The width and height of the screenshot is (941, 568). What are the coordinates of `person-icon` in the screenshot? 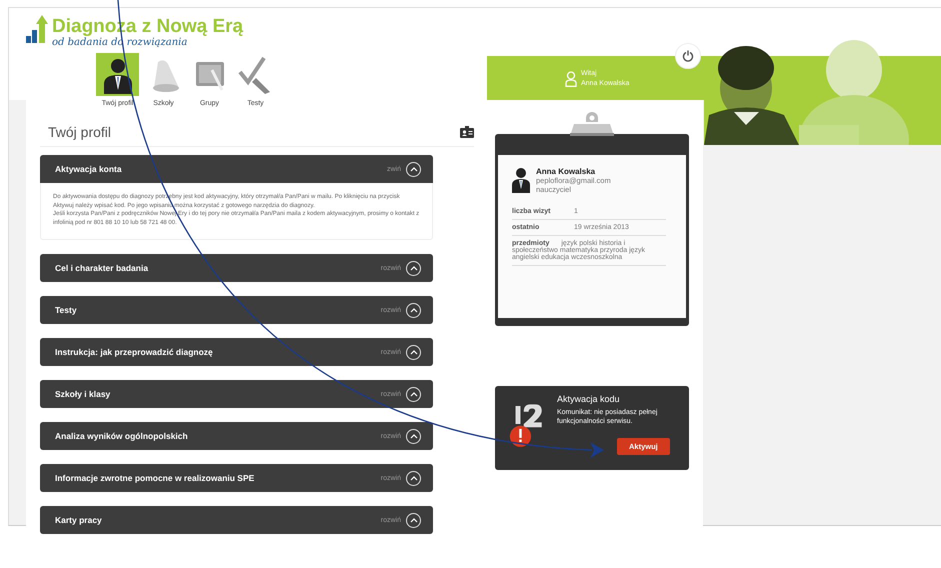 It's located at (521, 180).